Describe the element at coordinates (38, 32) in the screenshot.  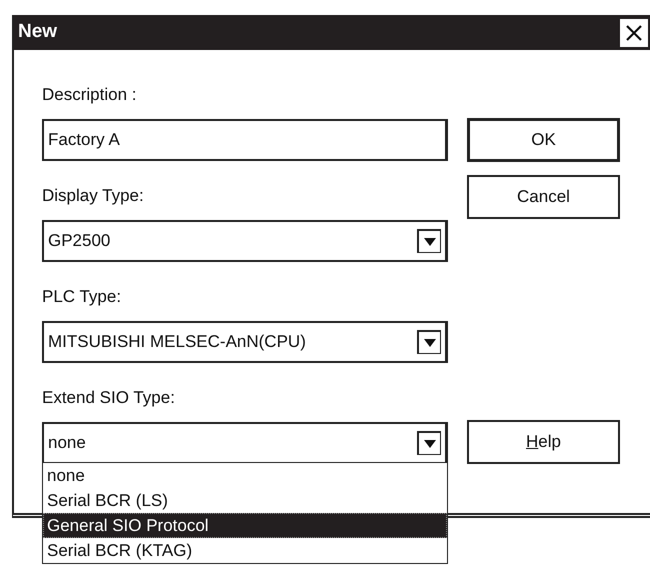
I see `window-title: New` at that location.